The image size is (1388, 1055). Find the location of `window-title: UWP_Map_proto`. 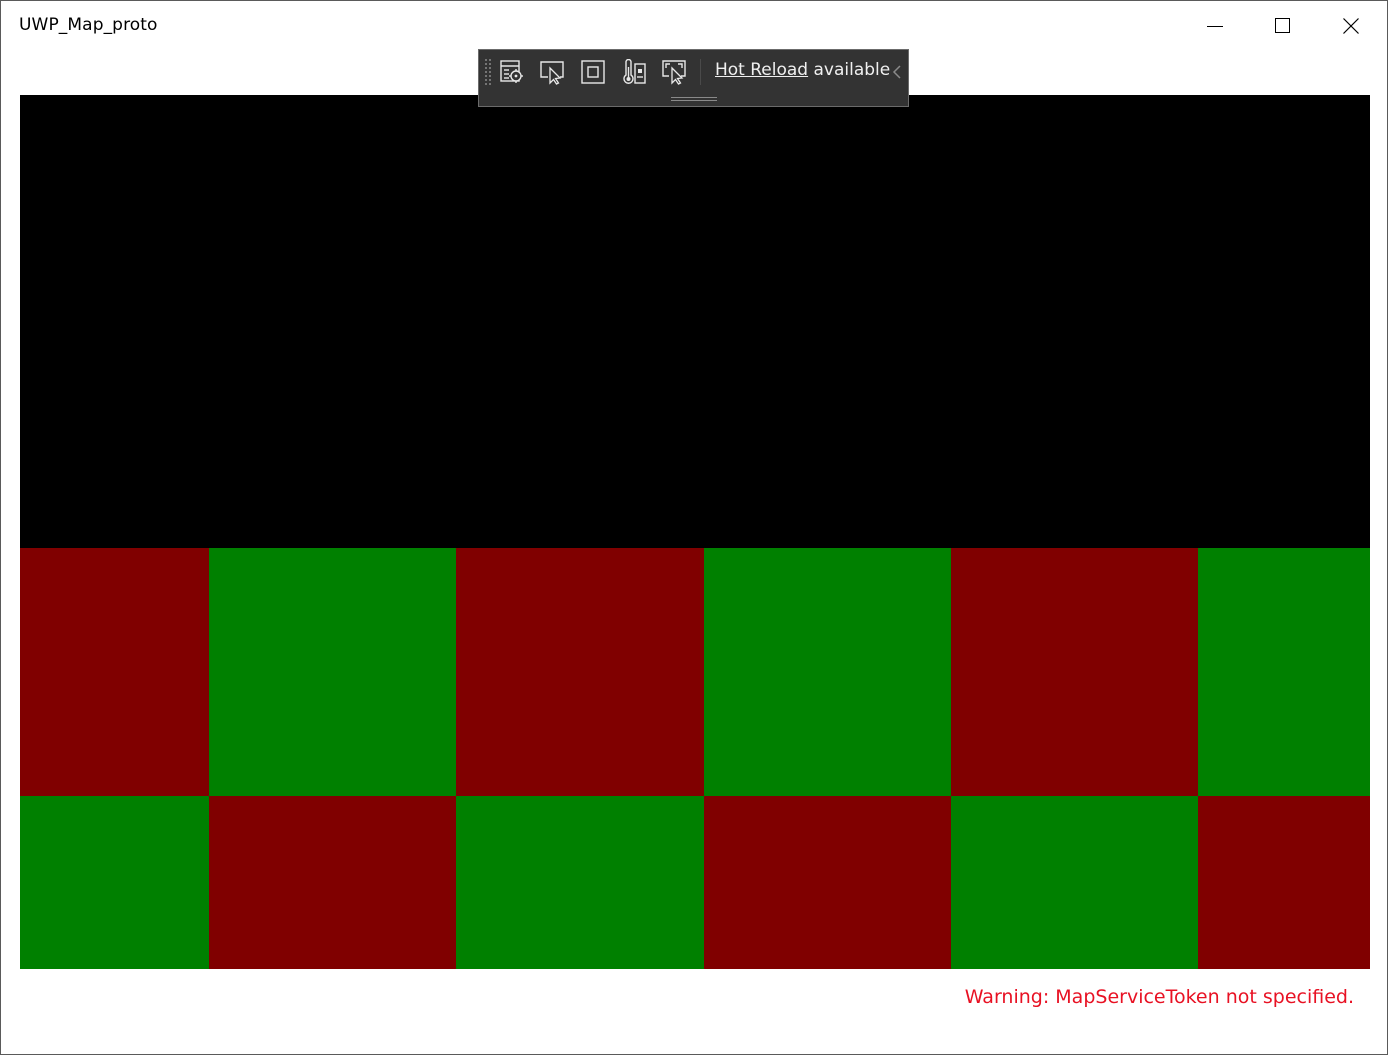

window-title: UWP_Map_proto is located at coordinates (88, 25).